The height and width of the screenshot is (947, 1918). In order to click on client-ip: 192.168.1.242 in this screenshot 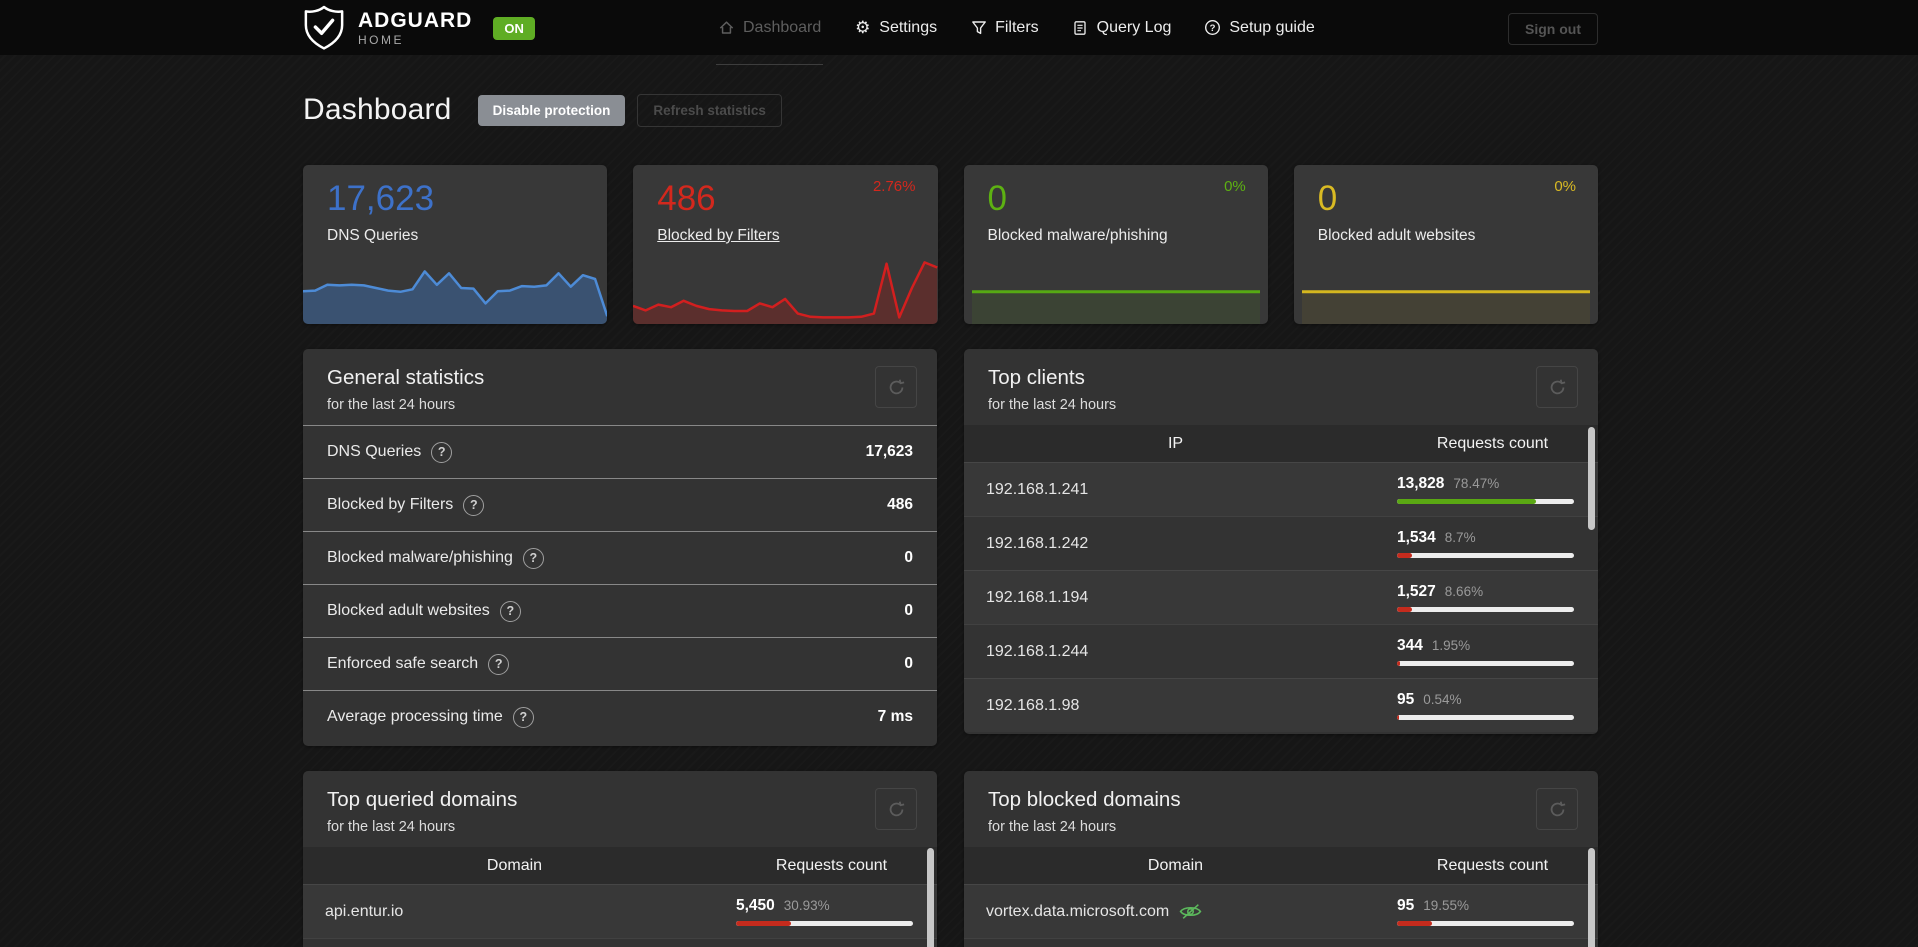, I will do `click(1175, 544)`.